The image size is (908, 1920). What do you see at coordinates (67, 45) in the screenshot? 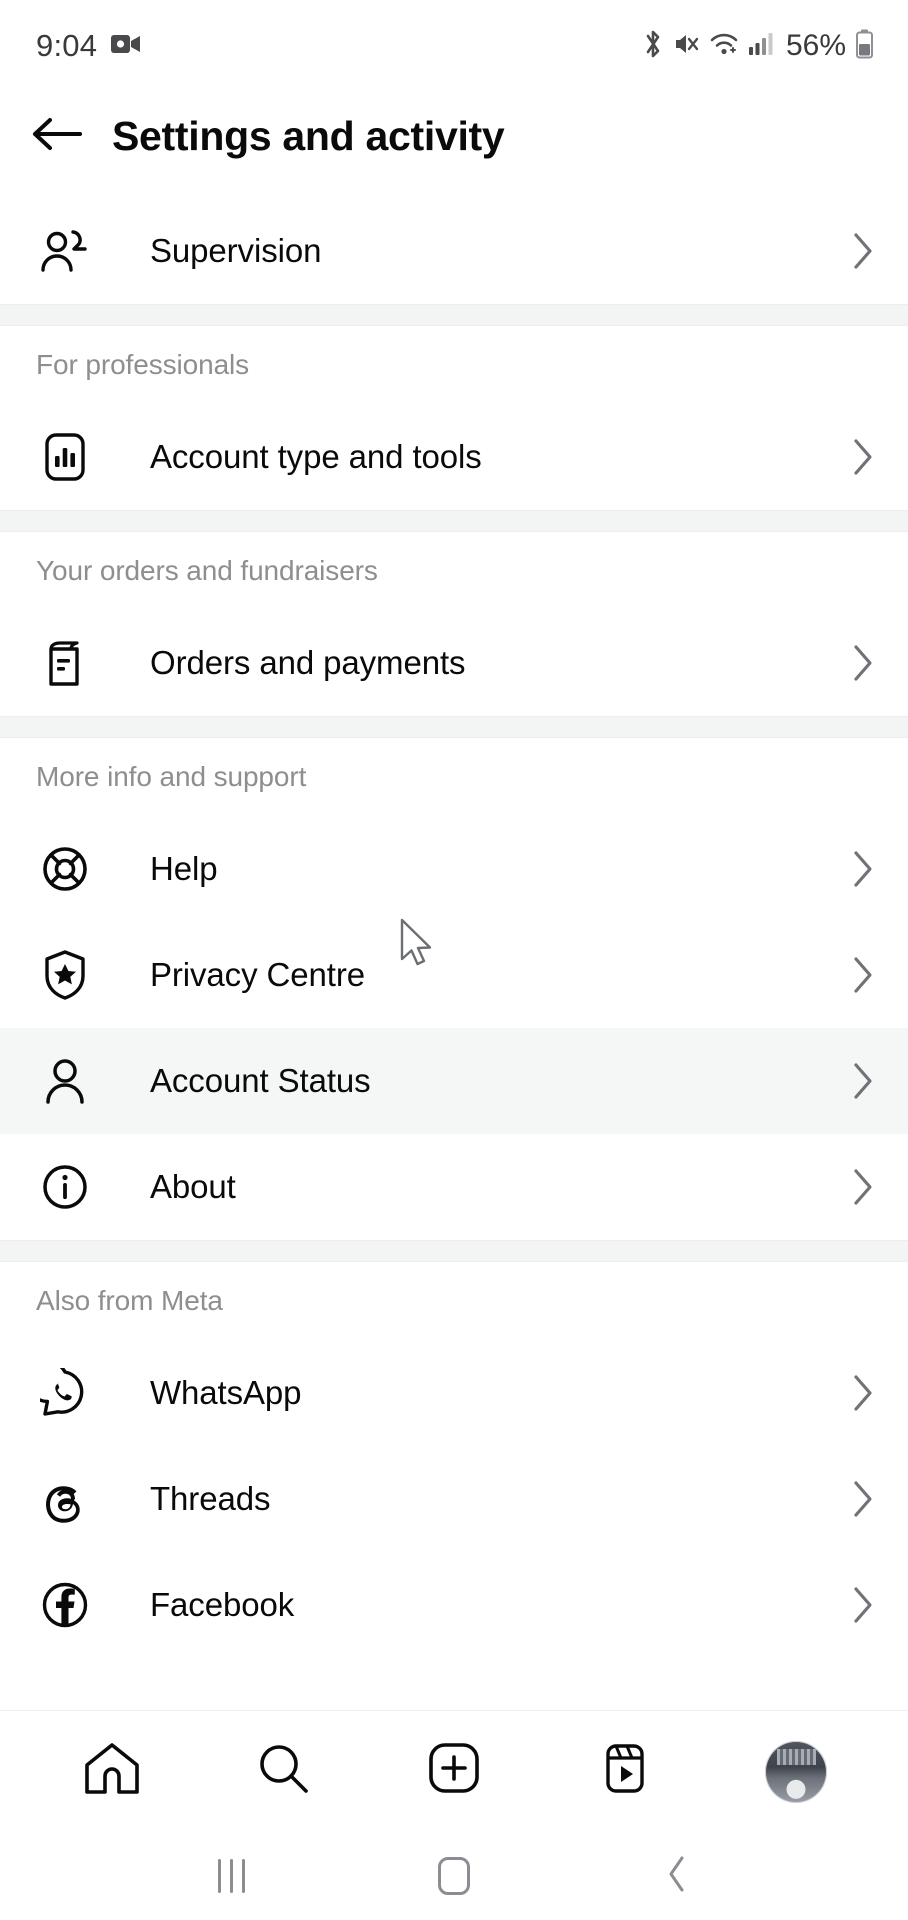
I see `status-bar-clock: 9:04` at bounding box center [67, 45].